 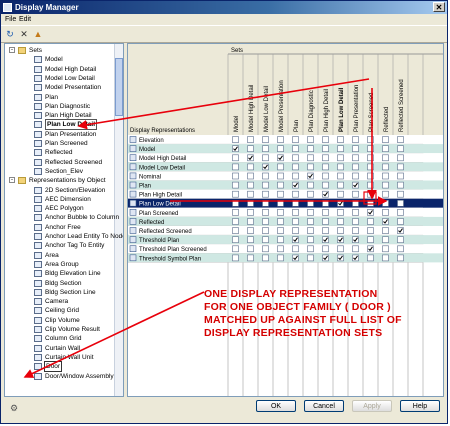 What do you see at coordinates (160, 196) in the screenshot?
I see `row-label: Plan High Detail` at bounding box center [160, 196].